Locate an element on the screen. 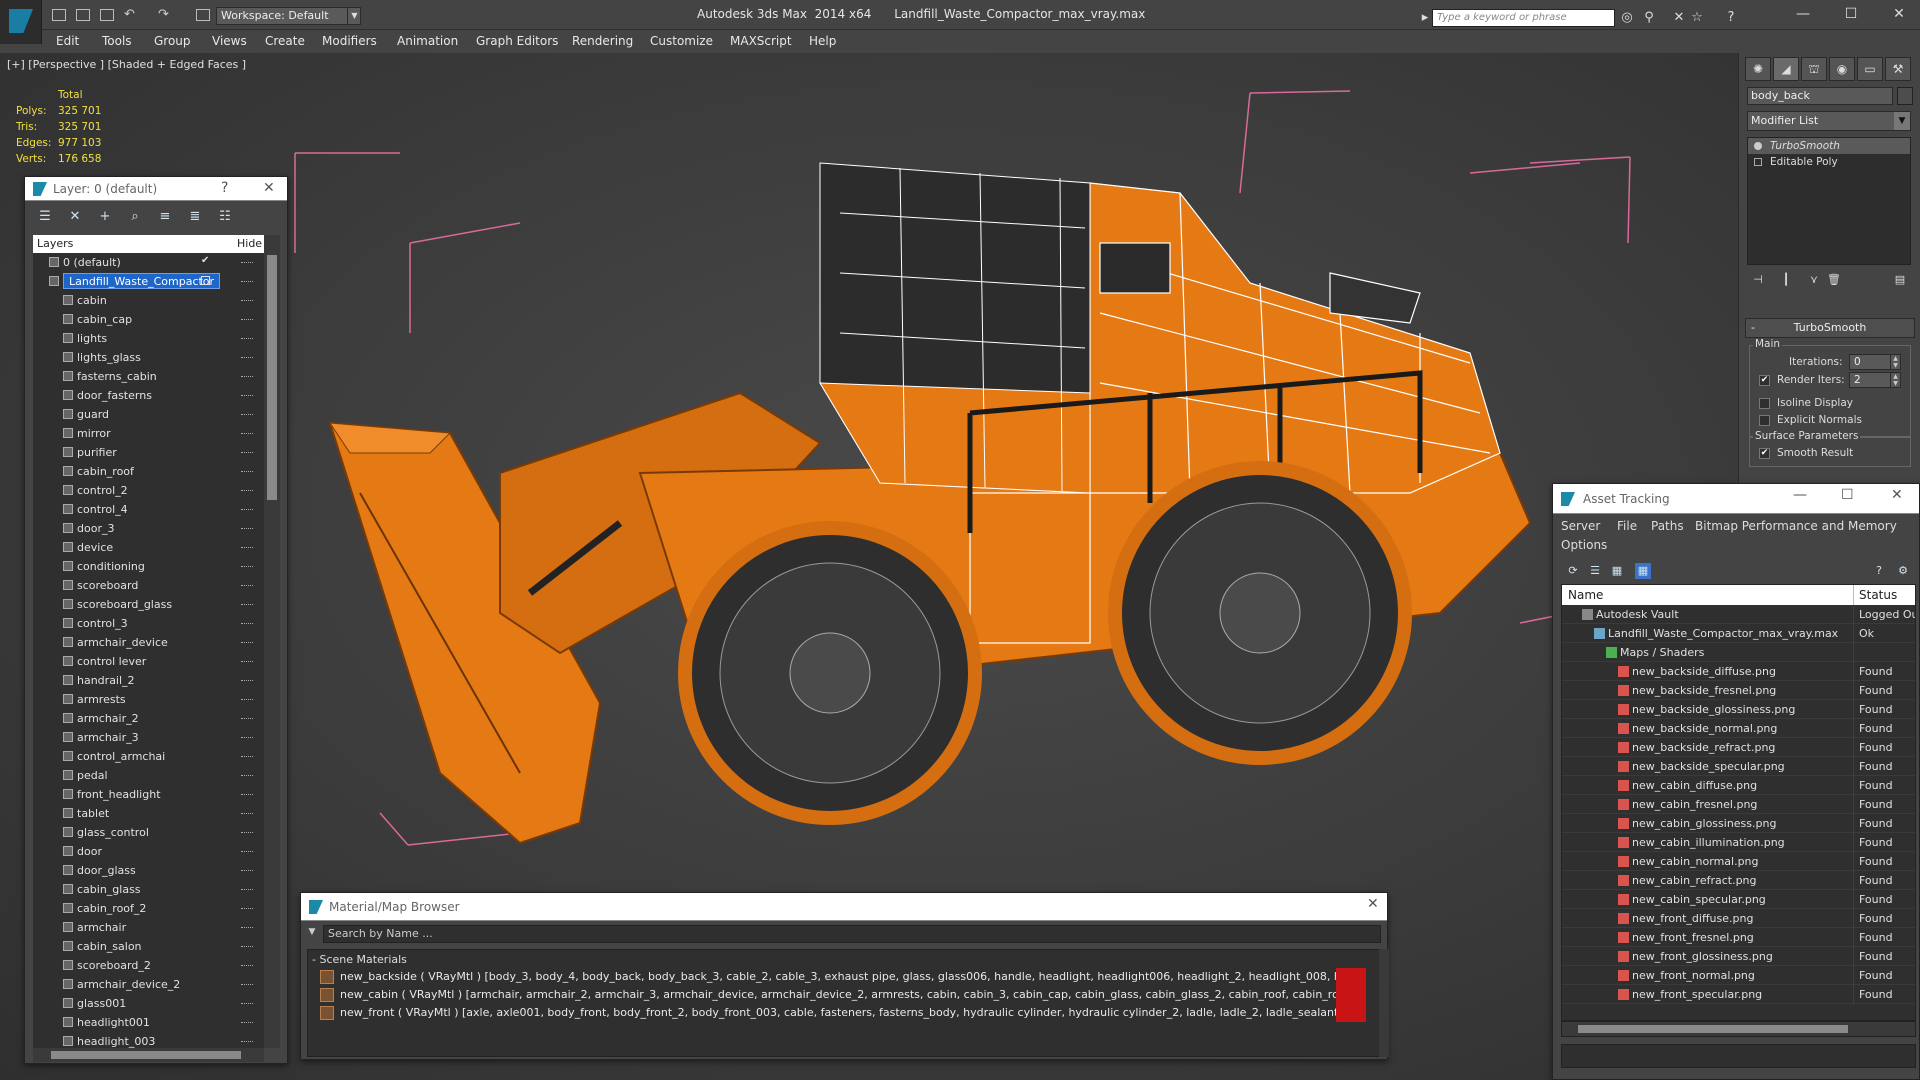 This screenshot has height=1080, width=1920. layer-row: control lever is located at coordinates (148, 661).